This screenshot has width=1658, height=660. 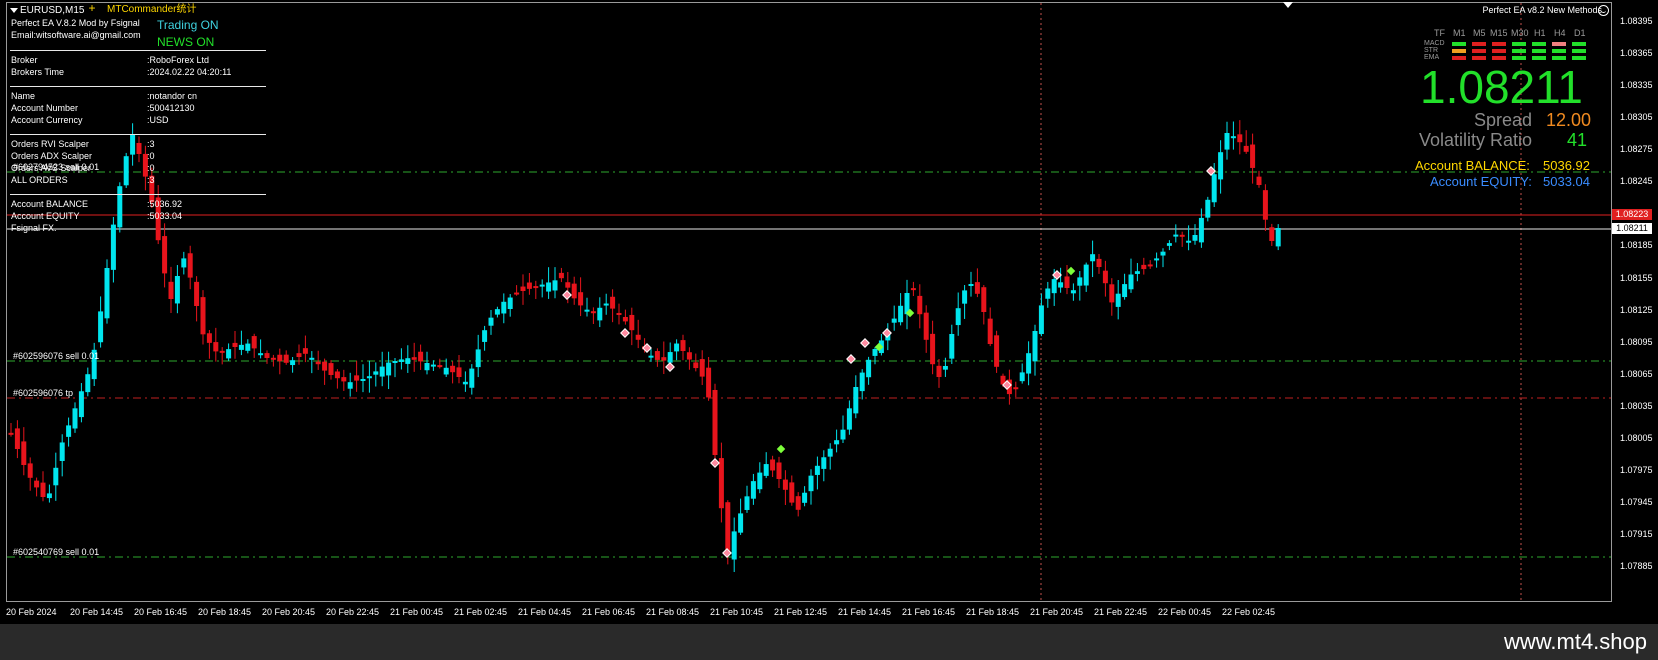 What do you see at coordinates (1636, 53) in the screenshot?
I see `price-tick: 1.08365` at bounding box center [1636, 53].